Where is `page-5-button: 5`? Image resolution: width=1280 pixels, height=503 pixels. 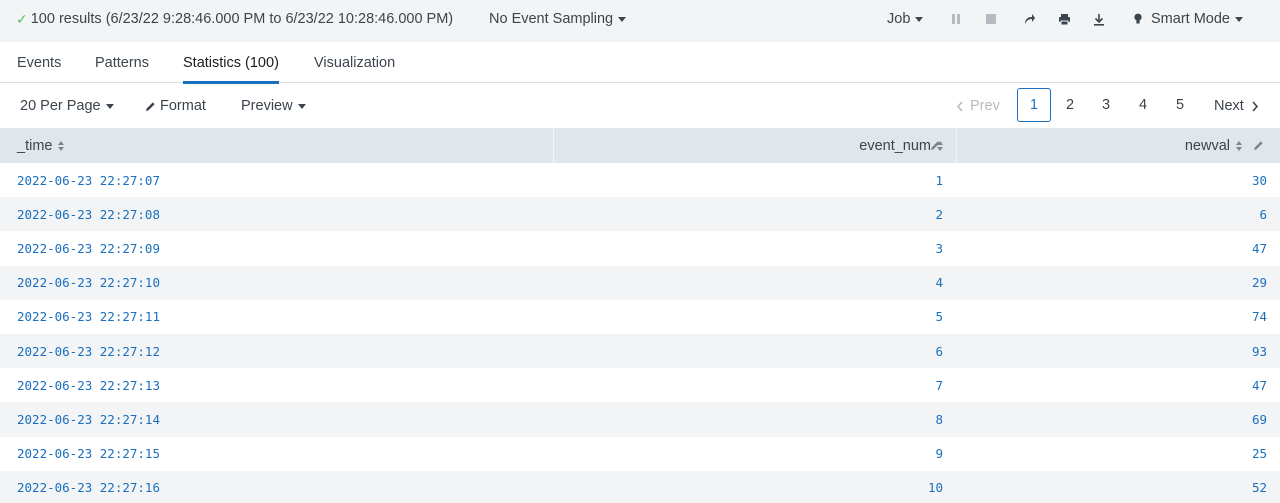 page-5-button: 5 is located at coordinates (1180, 105).